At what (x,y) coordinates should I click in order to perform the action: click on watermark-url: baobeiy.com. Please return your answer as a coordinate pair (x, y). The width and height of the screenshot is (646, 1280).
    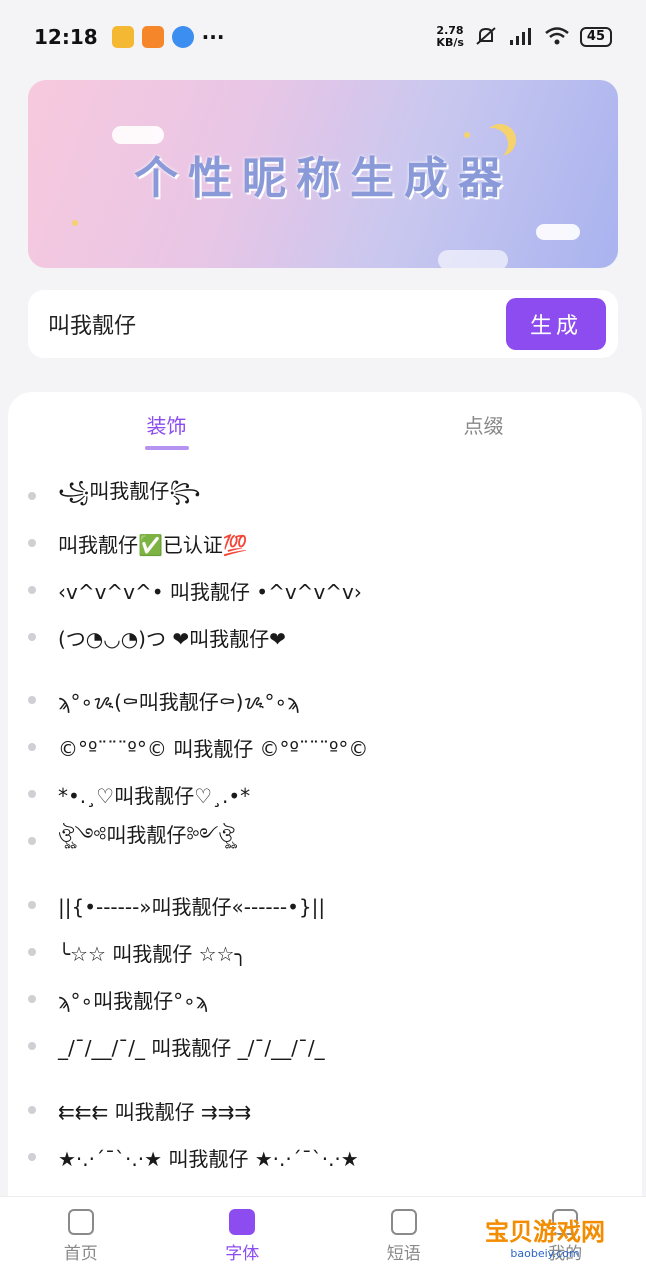
    Looking at the image, I should click on (545, 1253).